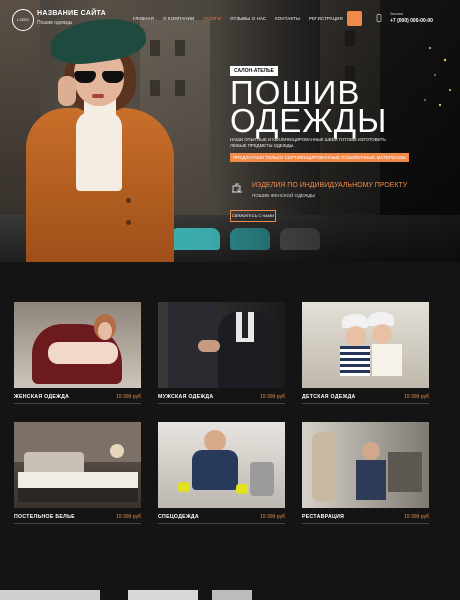 The height and width of the screenshot is (600, 460). I want to click on contact-us-button: СВЯЖИТЕСЬ С НАМИ, so click(253, 216).